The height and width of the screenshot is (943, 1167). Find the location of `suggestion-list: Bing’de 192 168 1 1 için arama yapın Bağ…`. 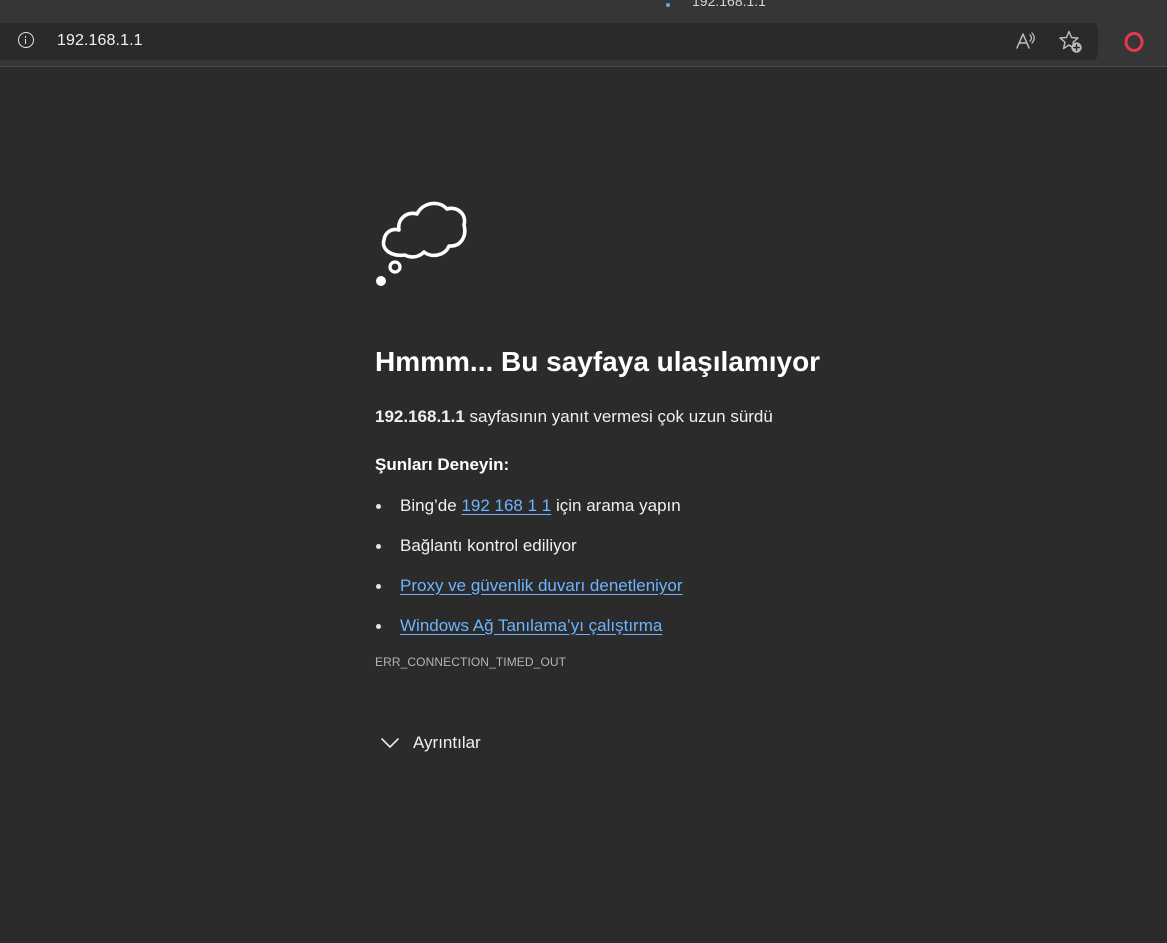

suggestion-list: Bing’de 192 168 1 1 için arama yapın Bağ… is located at coordinates (675, 575).